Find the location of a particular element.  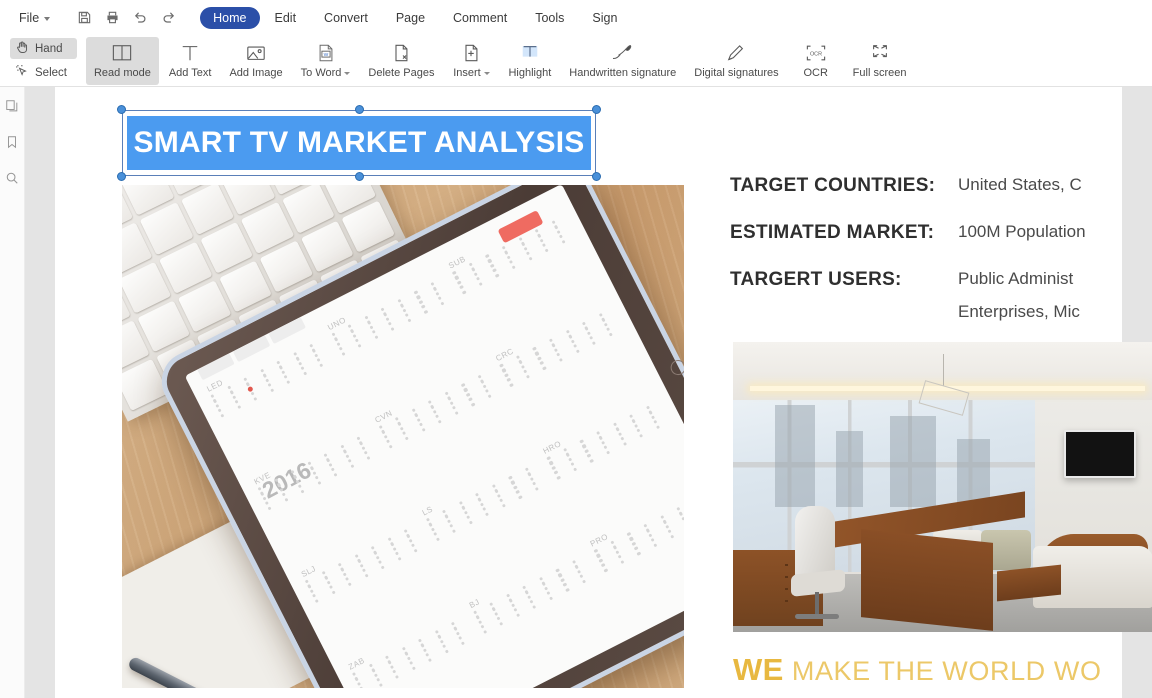

resize-handle-bottom-left is located at coordinates (121, 176).